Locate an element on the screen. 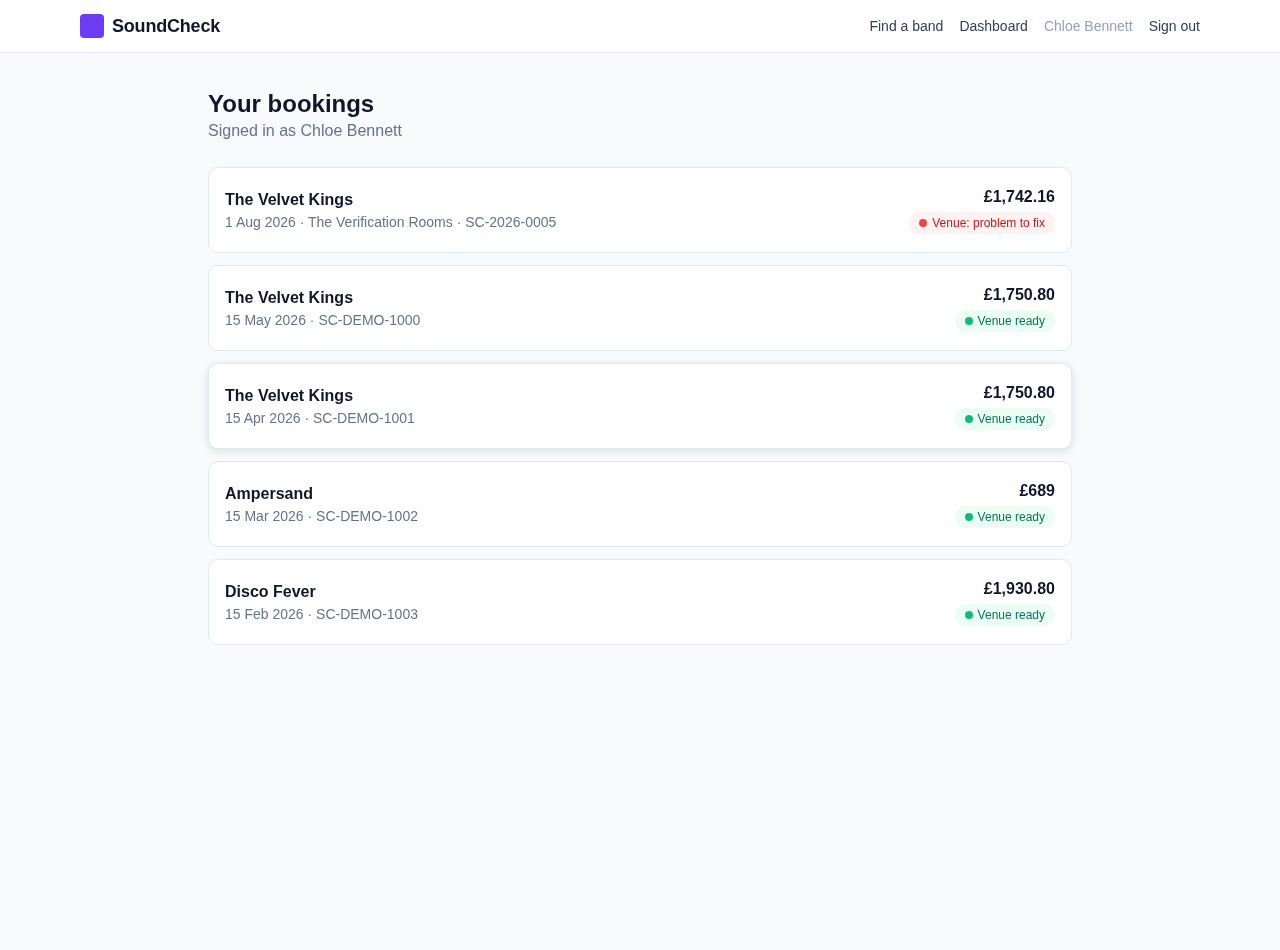  booking-details: 1 Aug 2026 · The Verification Rooms · SC-2026-0005 is located at coordinates (391, 222).